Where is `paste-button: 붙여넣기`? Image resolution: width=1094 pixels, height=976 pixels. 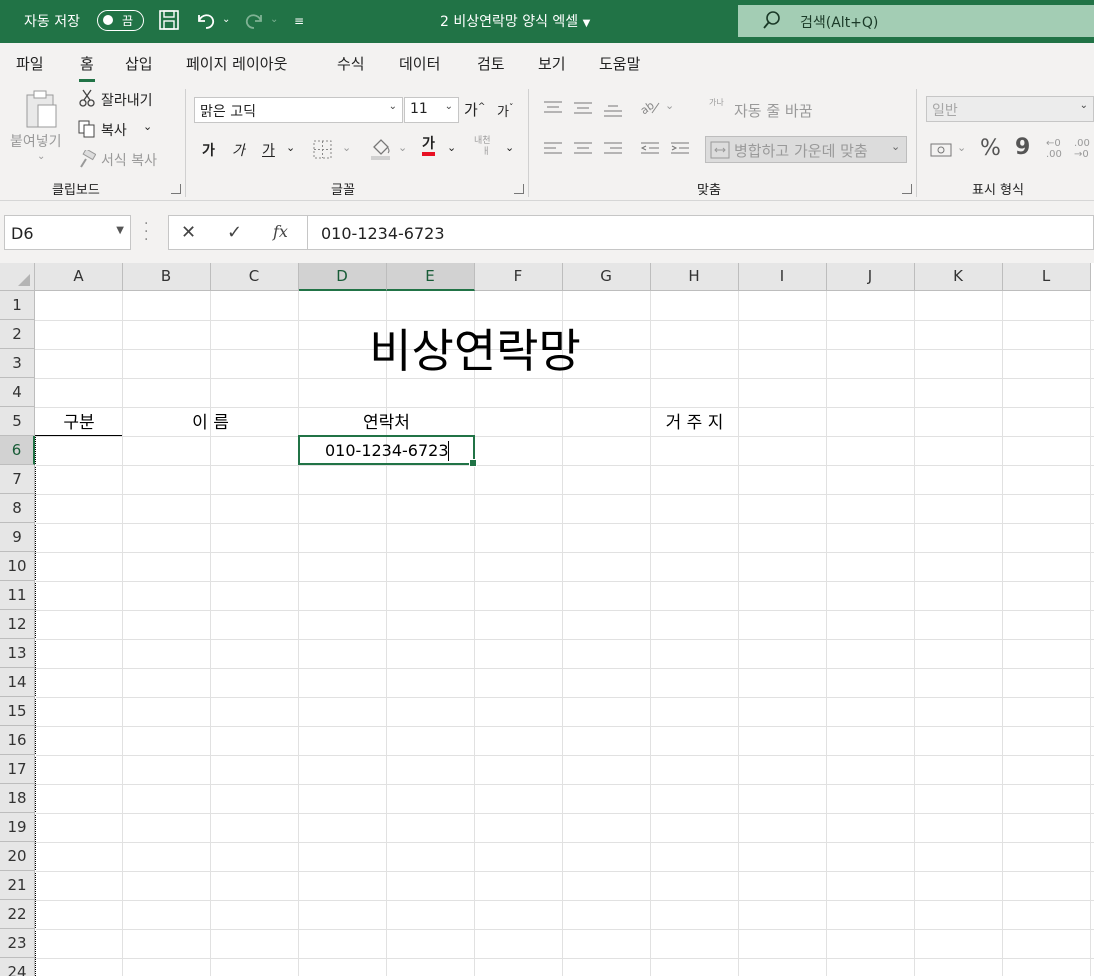
paste-button: 붙여넣기 is located at coordinates (36, 141).